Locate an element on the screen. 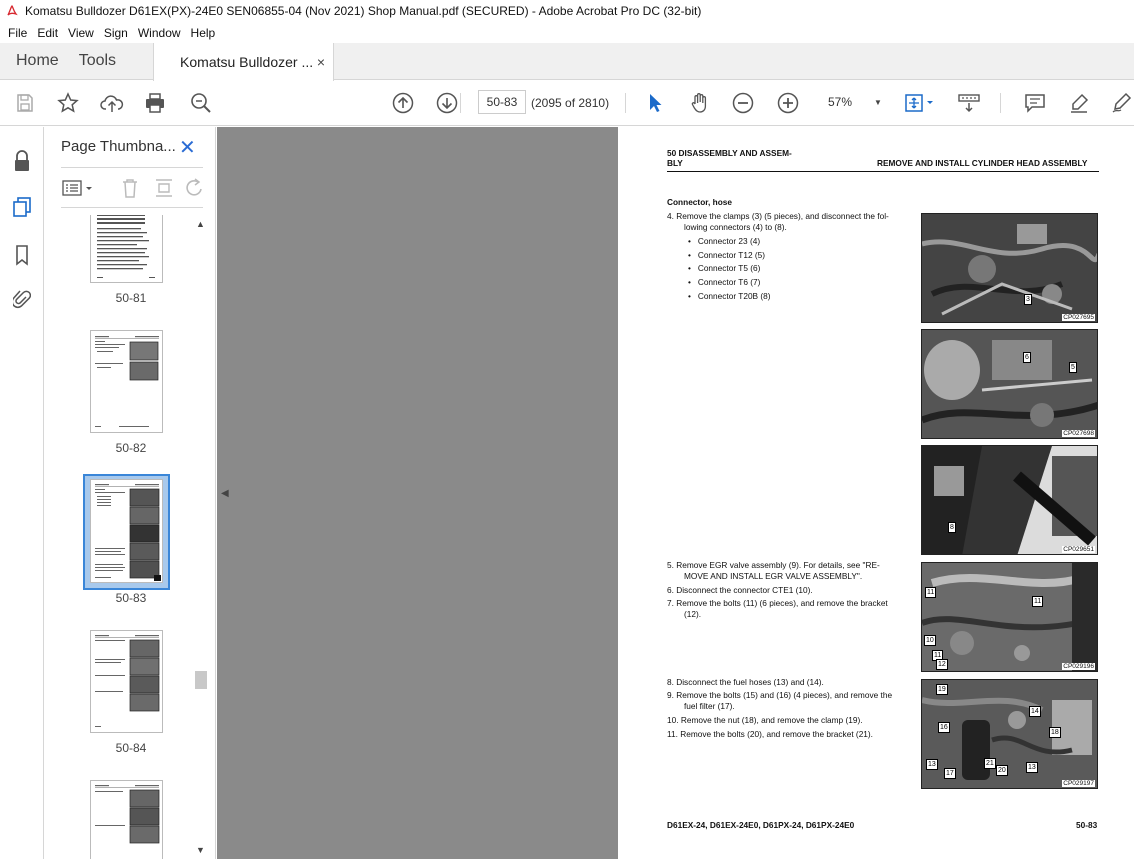  figure-code: CP029651 is located at coordinates (1078, 549).